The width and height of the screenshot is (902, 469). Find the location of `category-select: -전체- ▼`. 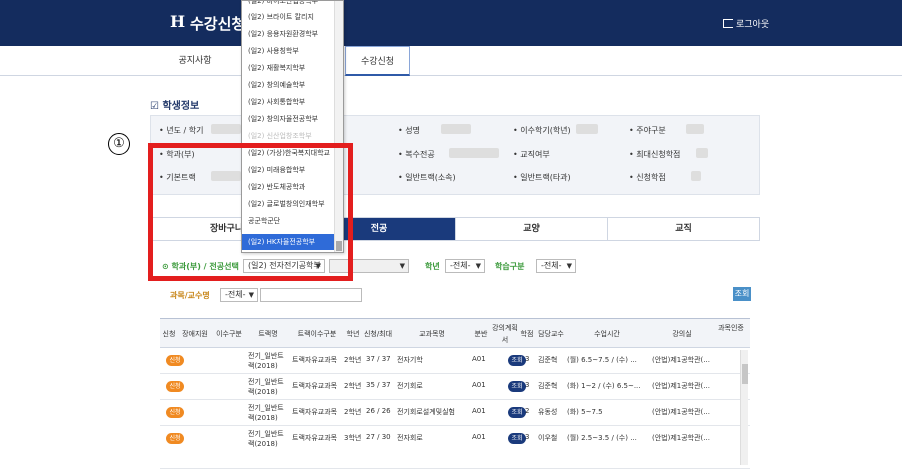

category-select: -전체- ▼ is located at coordinates (556, 266).